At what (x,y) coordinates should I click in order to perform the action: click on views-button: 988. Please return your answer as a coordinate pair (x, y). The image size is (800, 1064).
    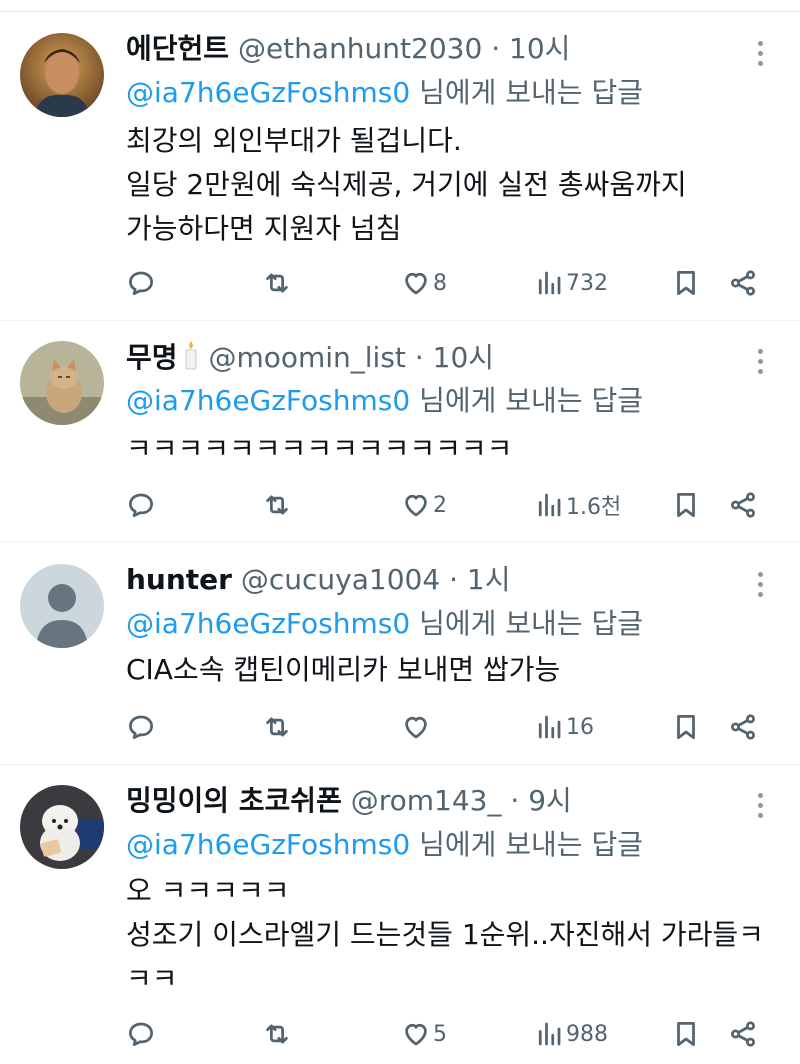
    Looking at the image, I should click on (571, 1034).